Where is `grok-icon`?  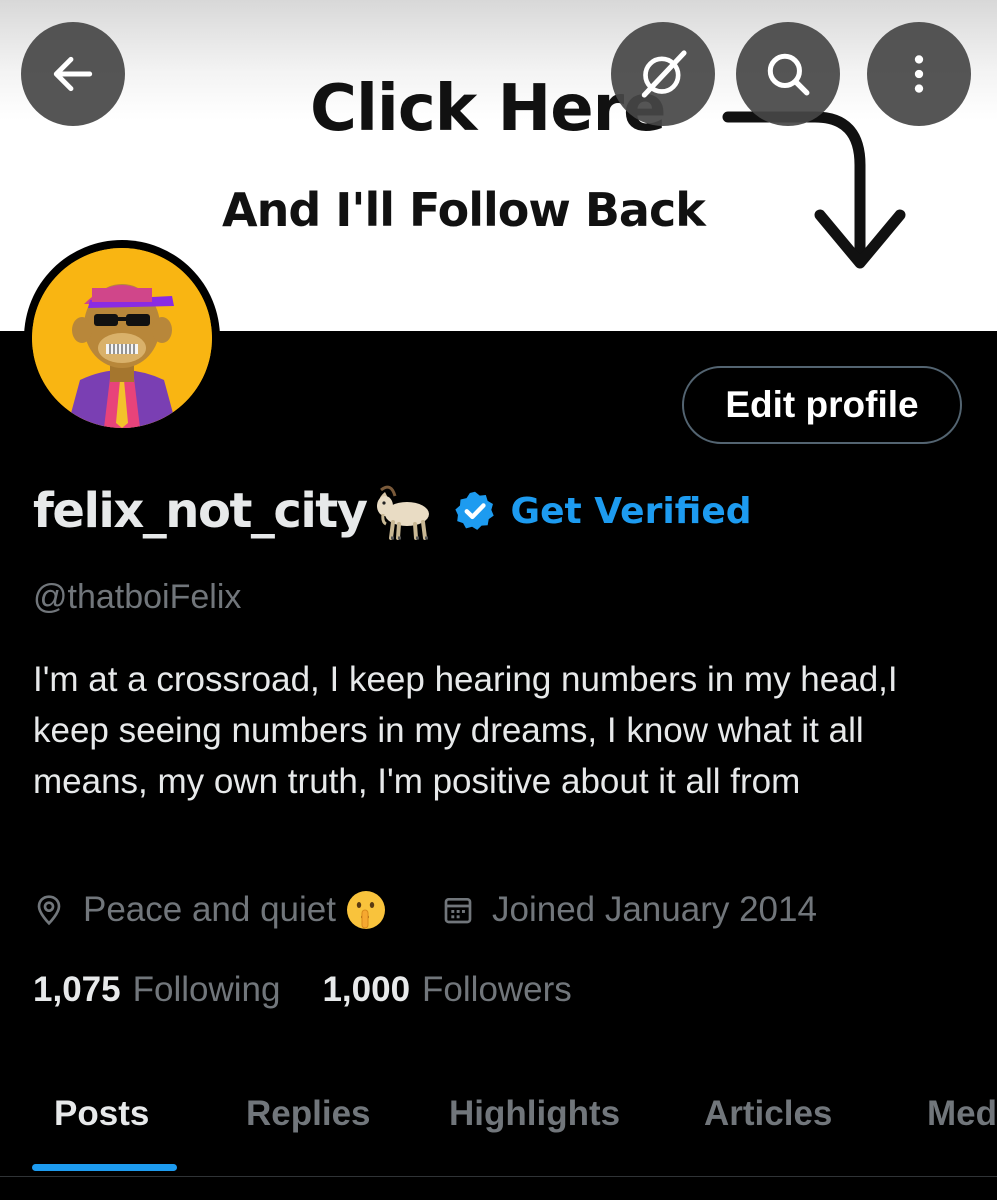
grok-icon is located at coordinates (664, 74).